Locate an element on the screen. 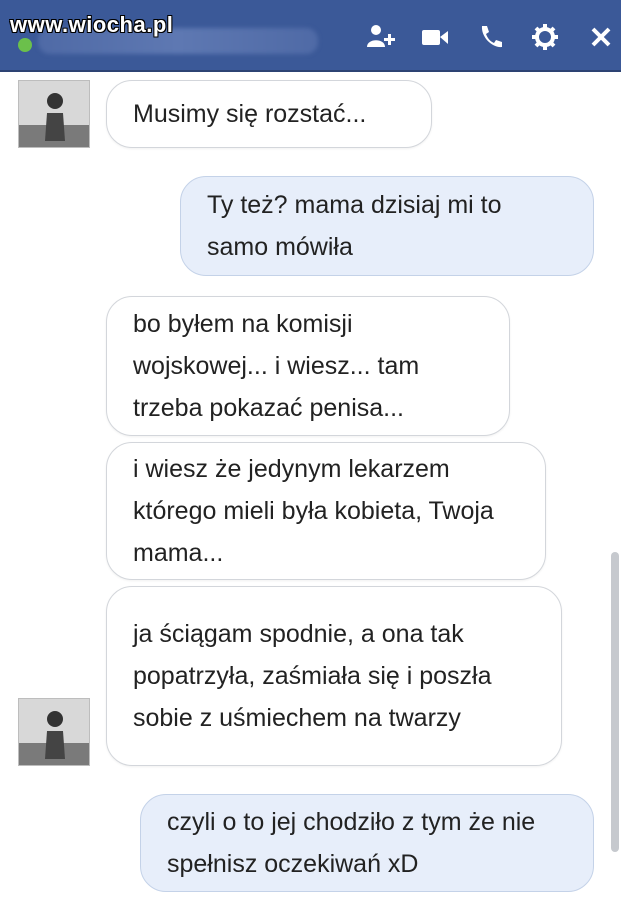  scrollbar is located at coordinates (615, 702).